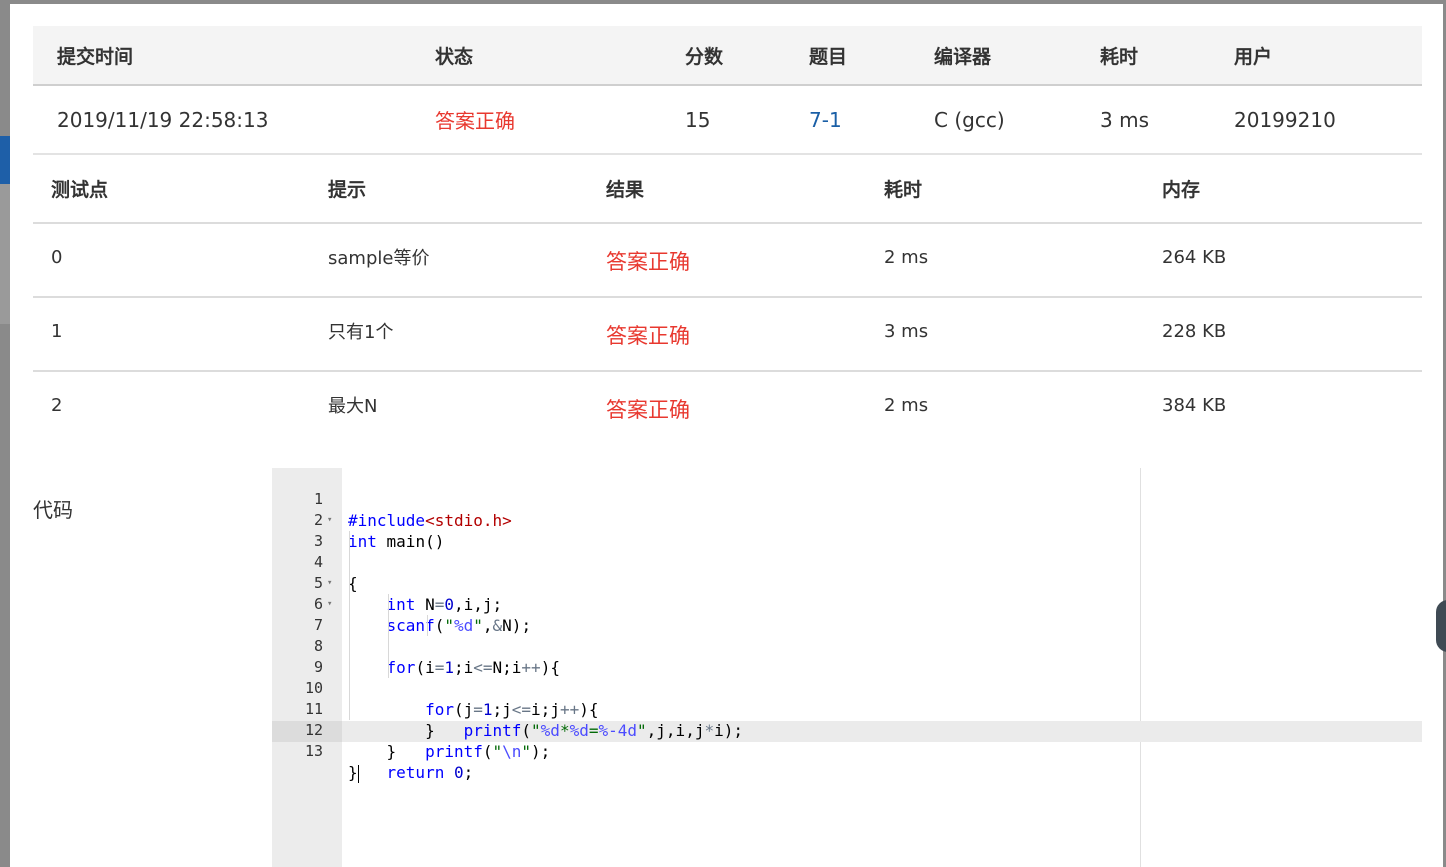 Image resolution: width=1446 pixels, height=867 pixels. I want to click on code-line: 13 }, so click(847, 751).